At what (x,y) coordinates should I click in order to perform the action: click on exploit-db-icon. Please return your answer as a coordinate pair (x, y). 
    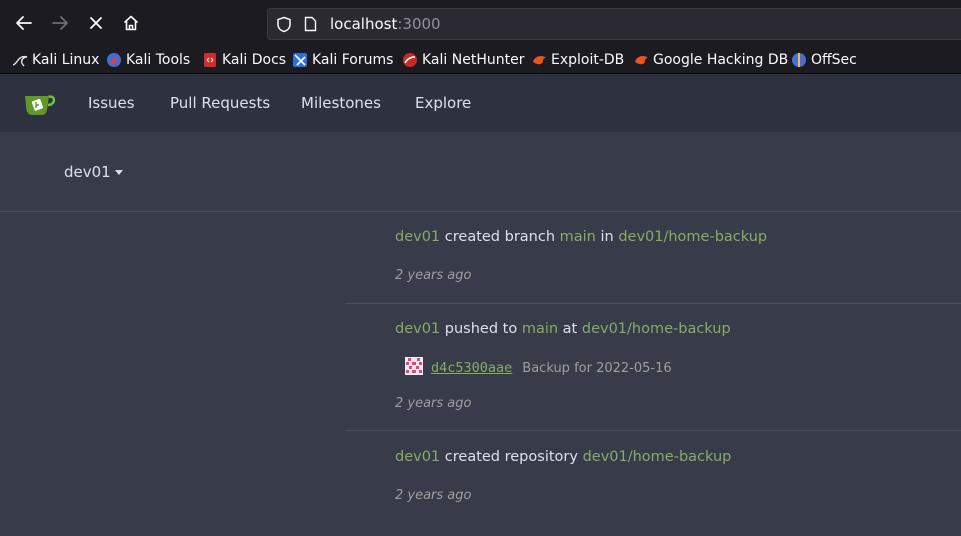
    Looking at the image, I should click on (539, 60).